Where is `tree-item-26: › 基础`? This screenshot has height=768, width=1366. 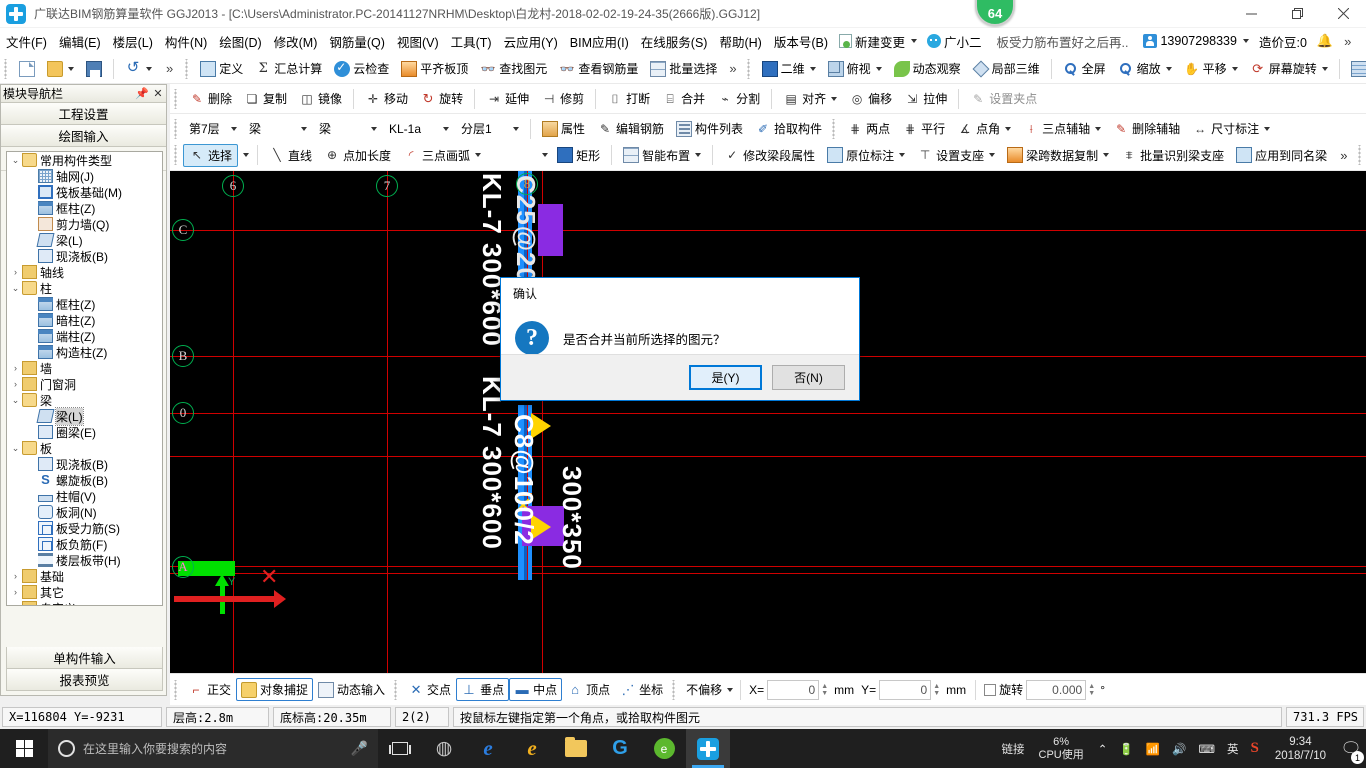
tree-item-26: › 基础 is located at coordinates (84, 576).